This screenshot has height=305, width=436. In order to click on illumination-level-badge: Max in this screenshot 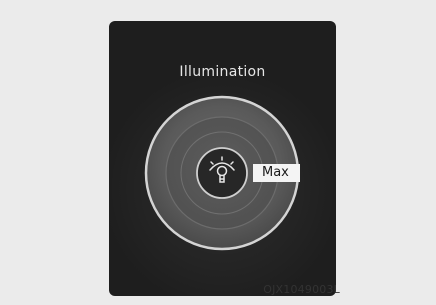, I will do `click(276, 173)`.